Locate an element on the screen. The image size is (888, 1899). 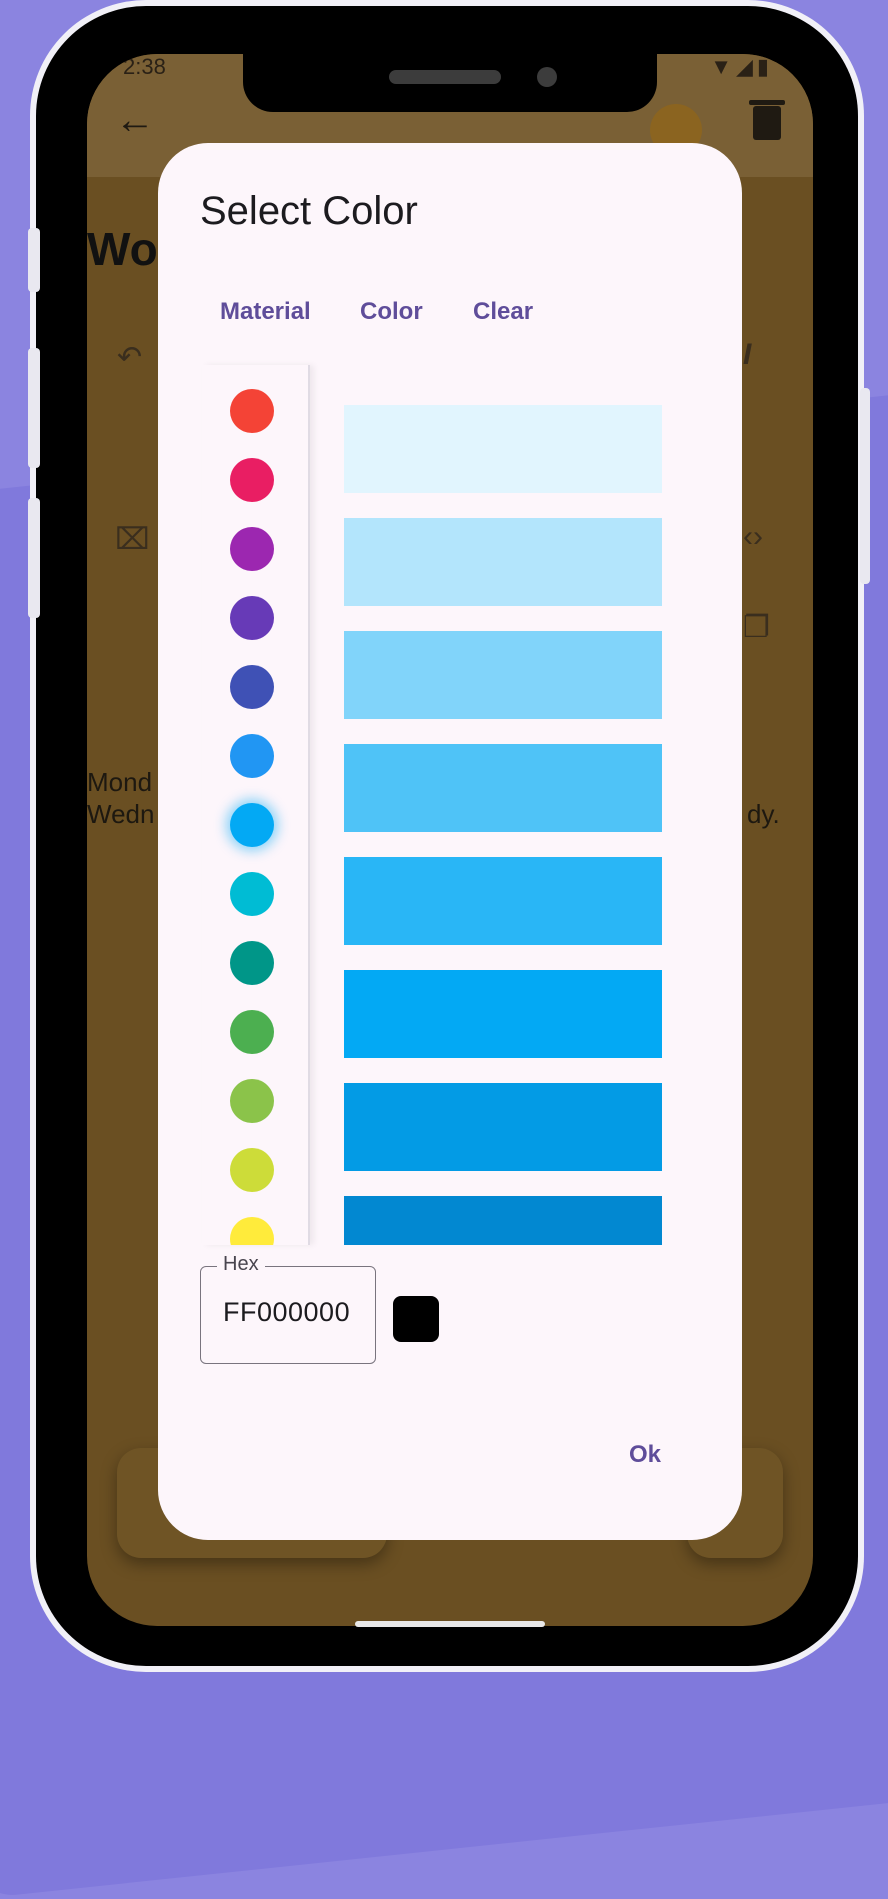
note-line-2-end: dy. is located at coordinates (763, 814).